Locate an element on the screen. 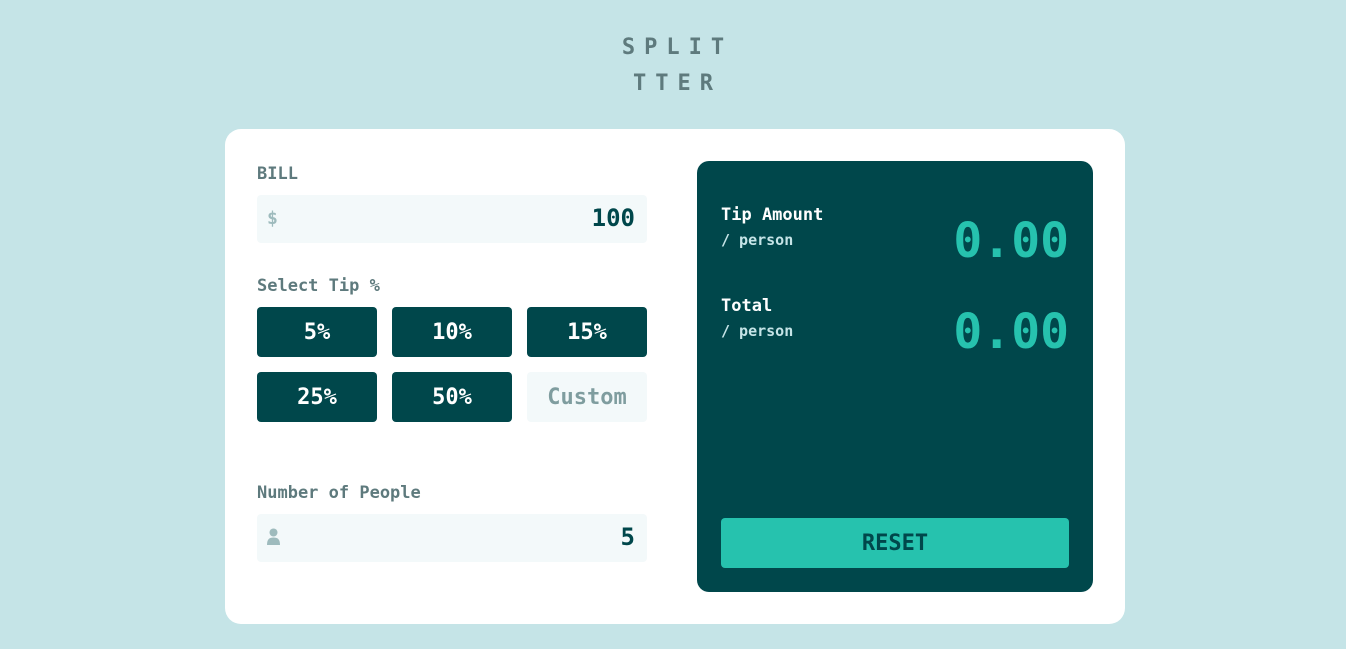  people-label: Number of People is located at coordinates (339, 493).